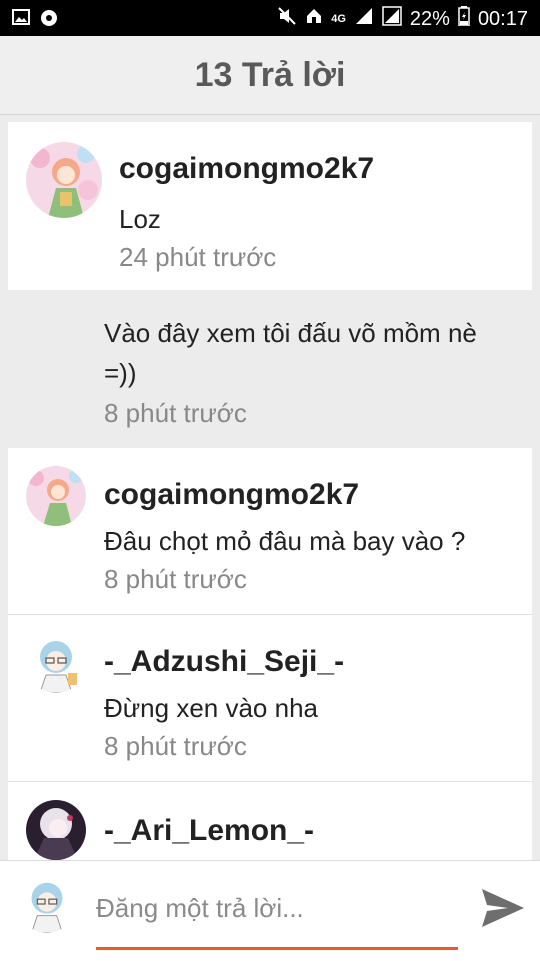 Image resolution: width=540 pixels, height=961 pixels. What do you see at coordinates (211, 708) in the screenshot?
I see `message-text: Đừng xen vào nha` at bounding box center [211, 708].